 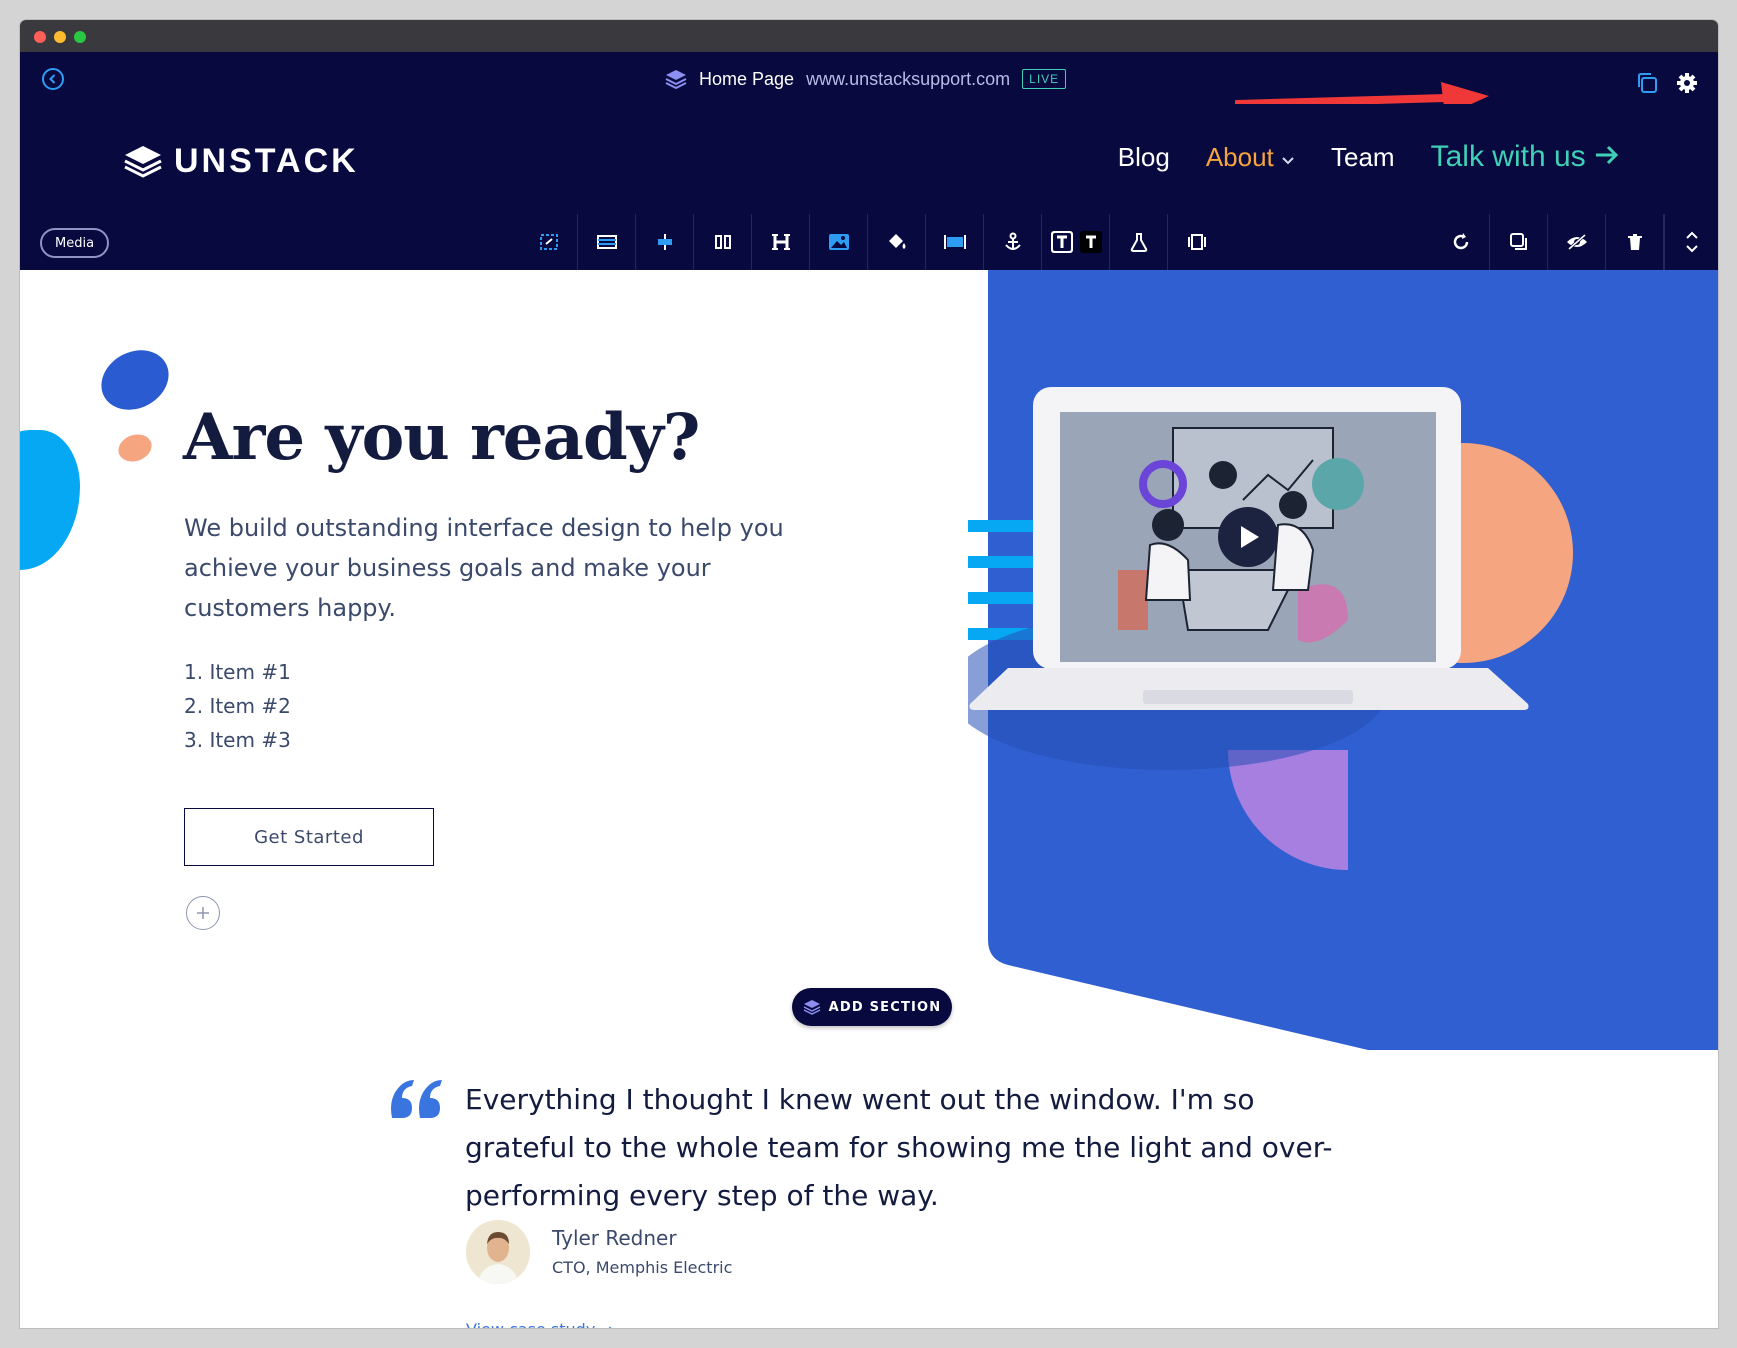 I want to click on align-tool, so click(x=665, y=242).